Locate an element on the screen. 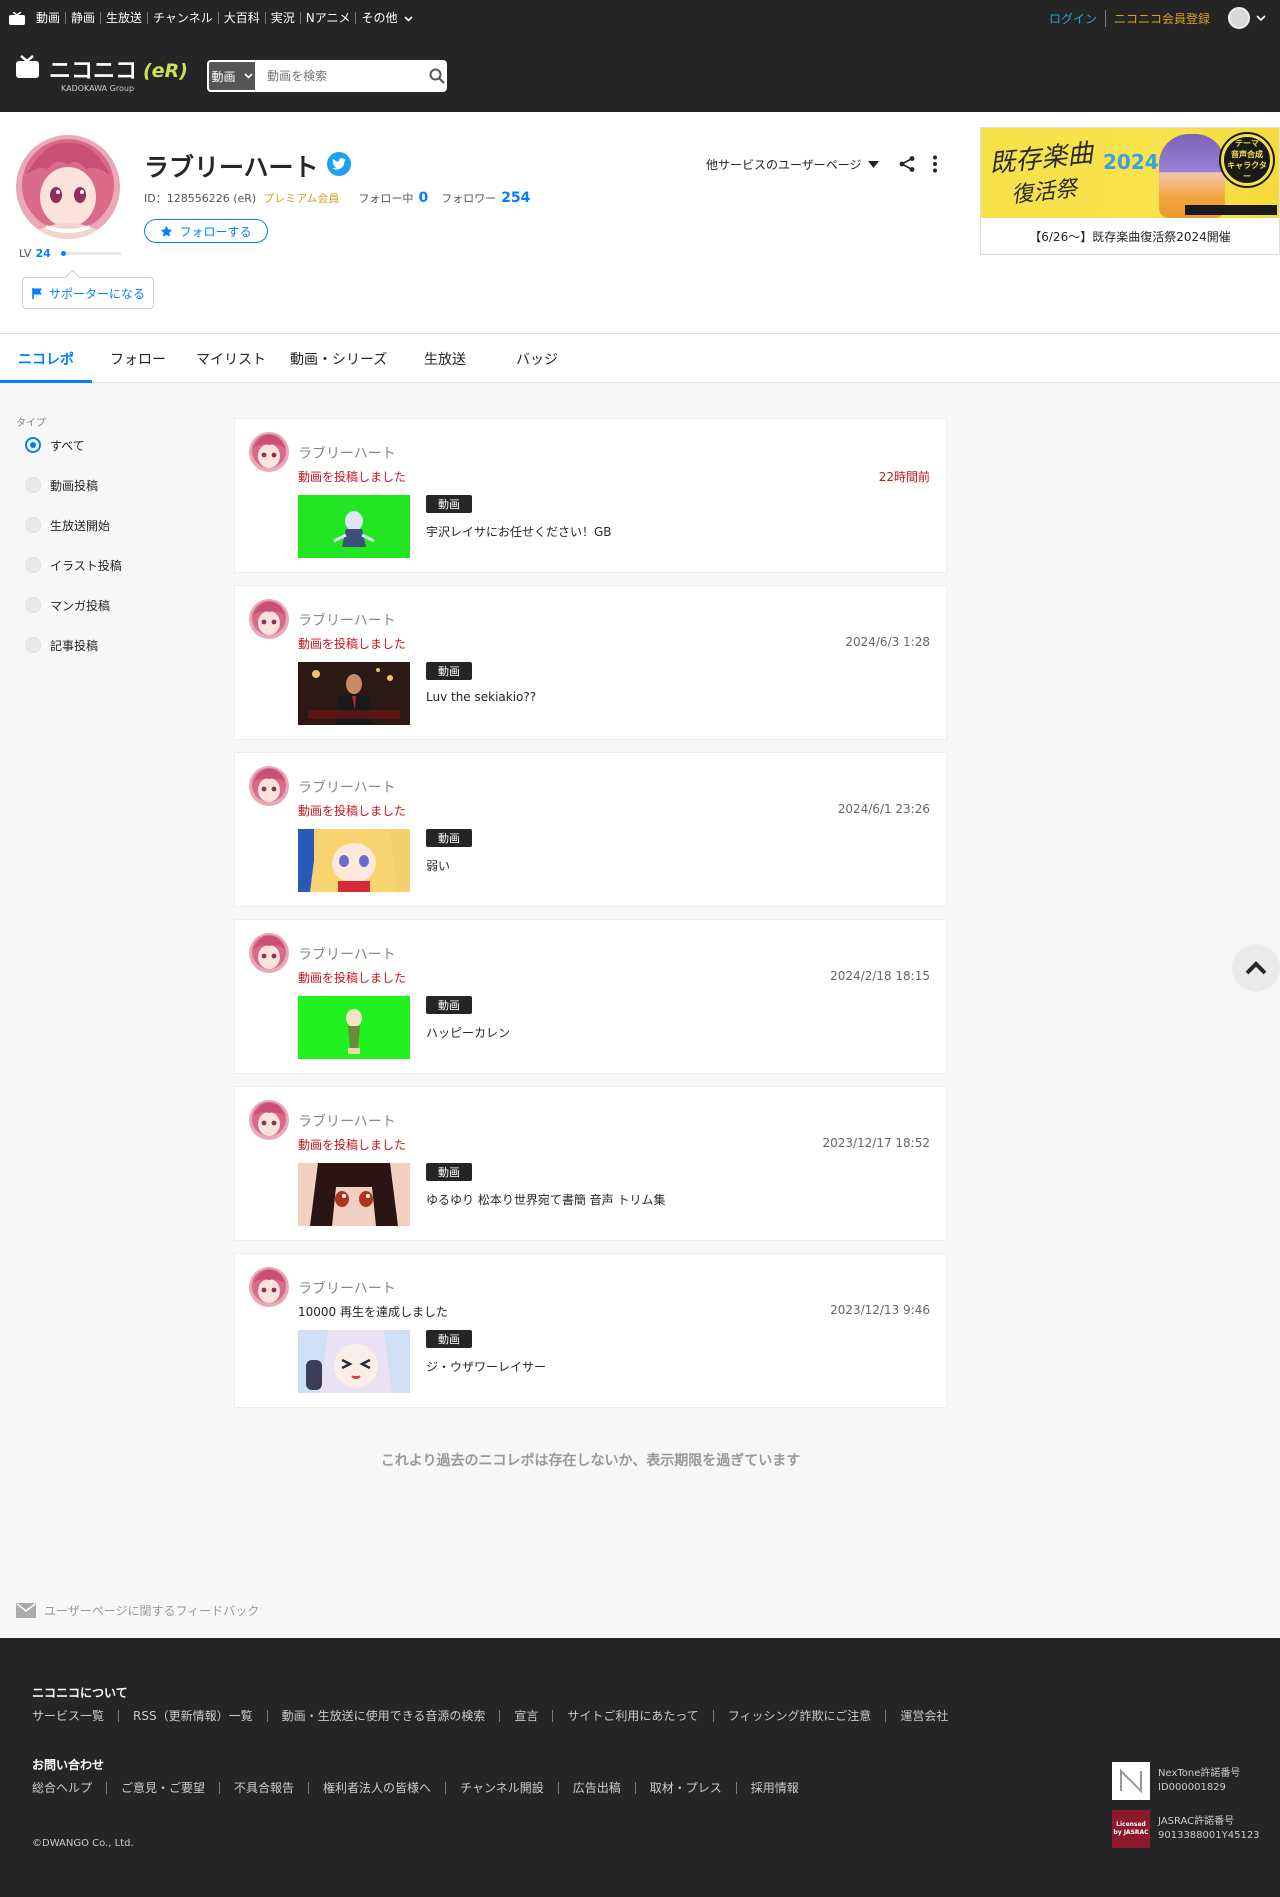 Image resolution: width=1280 pixels, height=1897 pixels. footer-link: サービス一覧 is located at coordinates (75, 1716).